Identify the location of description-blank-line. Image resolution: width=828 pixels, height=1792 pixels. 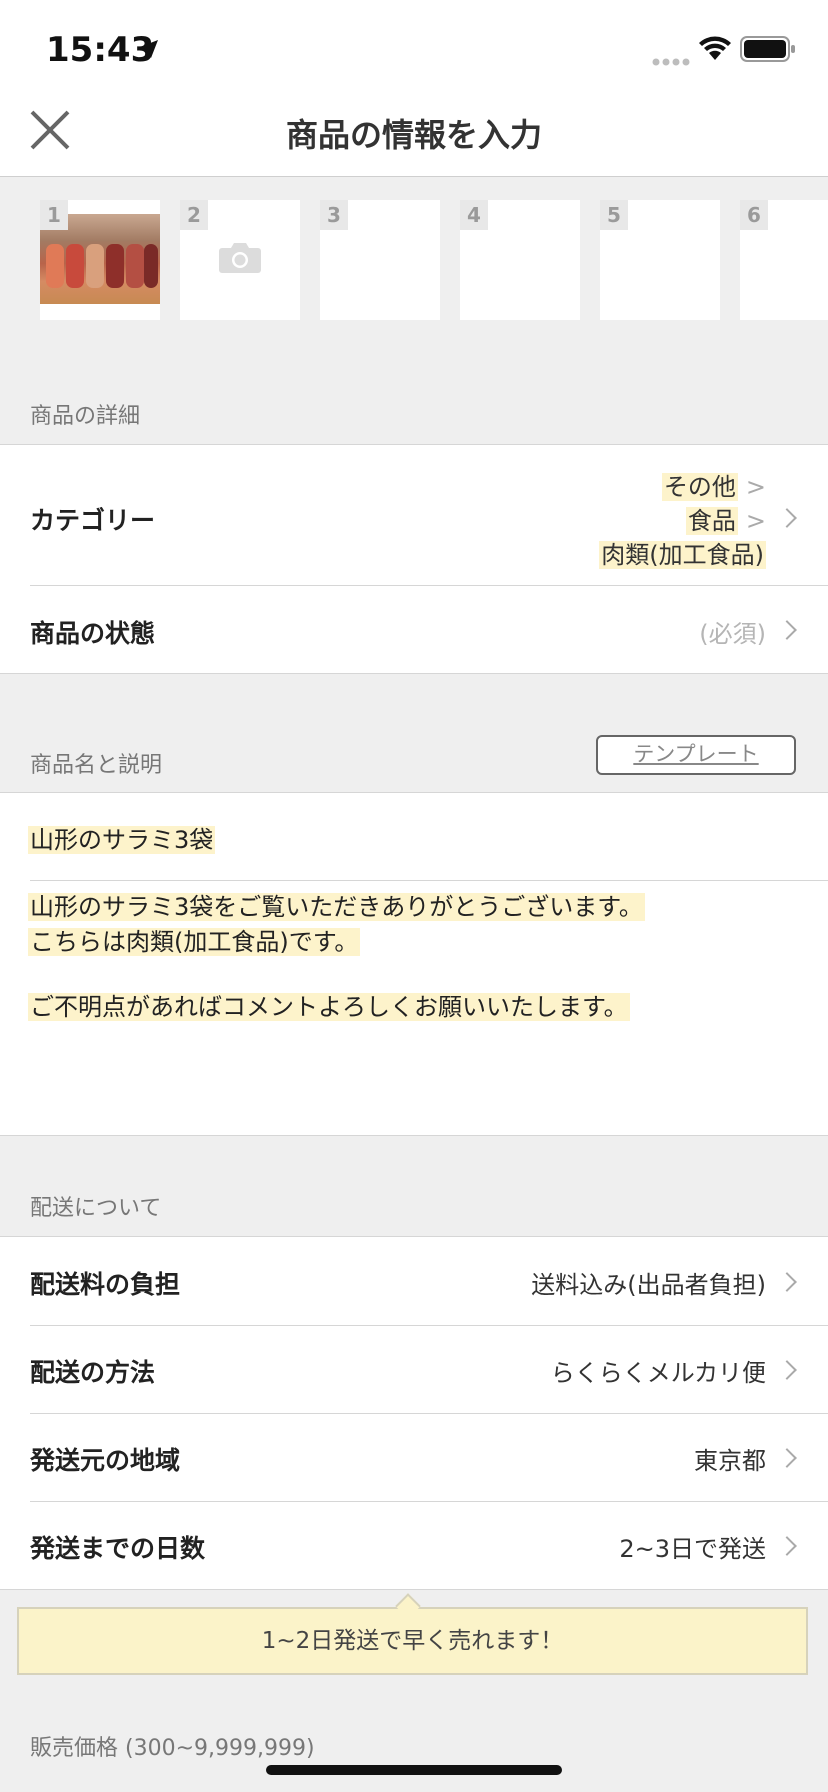
(336, 975).